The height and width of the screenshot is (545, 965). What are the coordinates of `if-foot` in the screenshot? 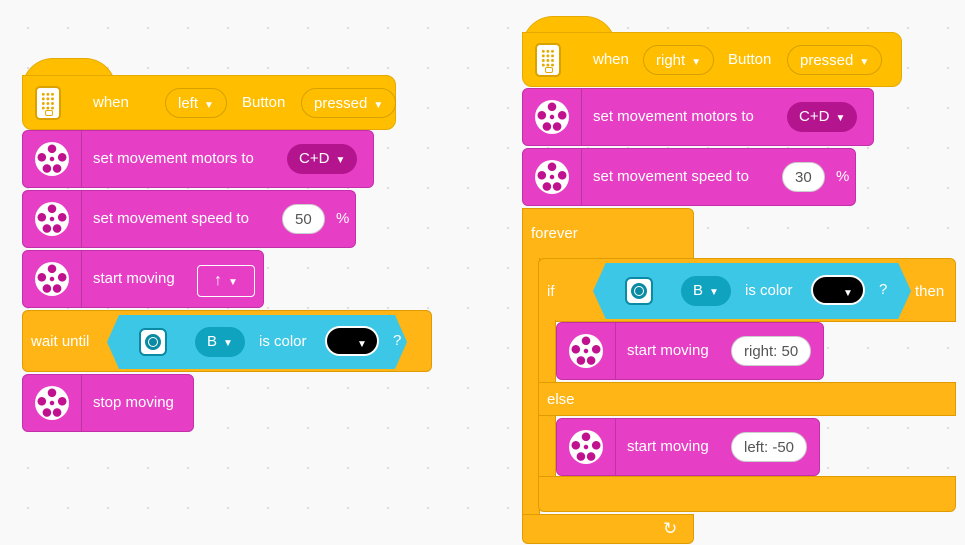 It's located at (747, 494).